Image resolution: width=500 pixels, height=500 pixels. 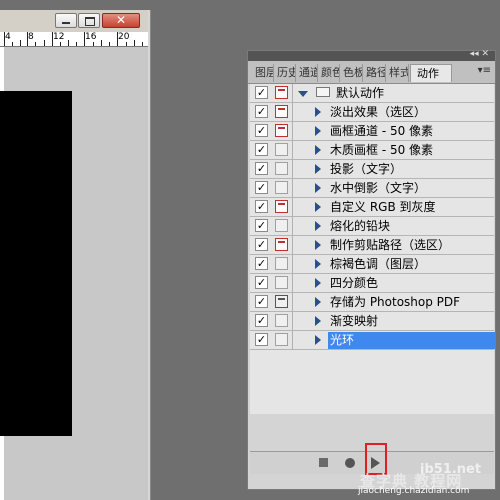 What do you see at coordinates (412, 340) in the screenshot?
I see `action-label: 光环` at bounding box center [412, 340].